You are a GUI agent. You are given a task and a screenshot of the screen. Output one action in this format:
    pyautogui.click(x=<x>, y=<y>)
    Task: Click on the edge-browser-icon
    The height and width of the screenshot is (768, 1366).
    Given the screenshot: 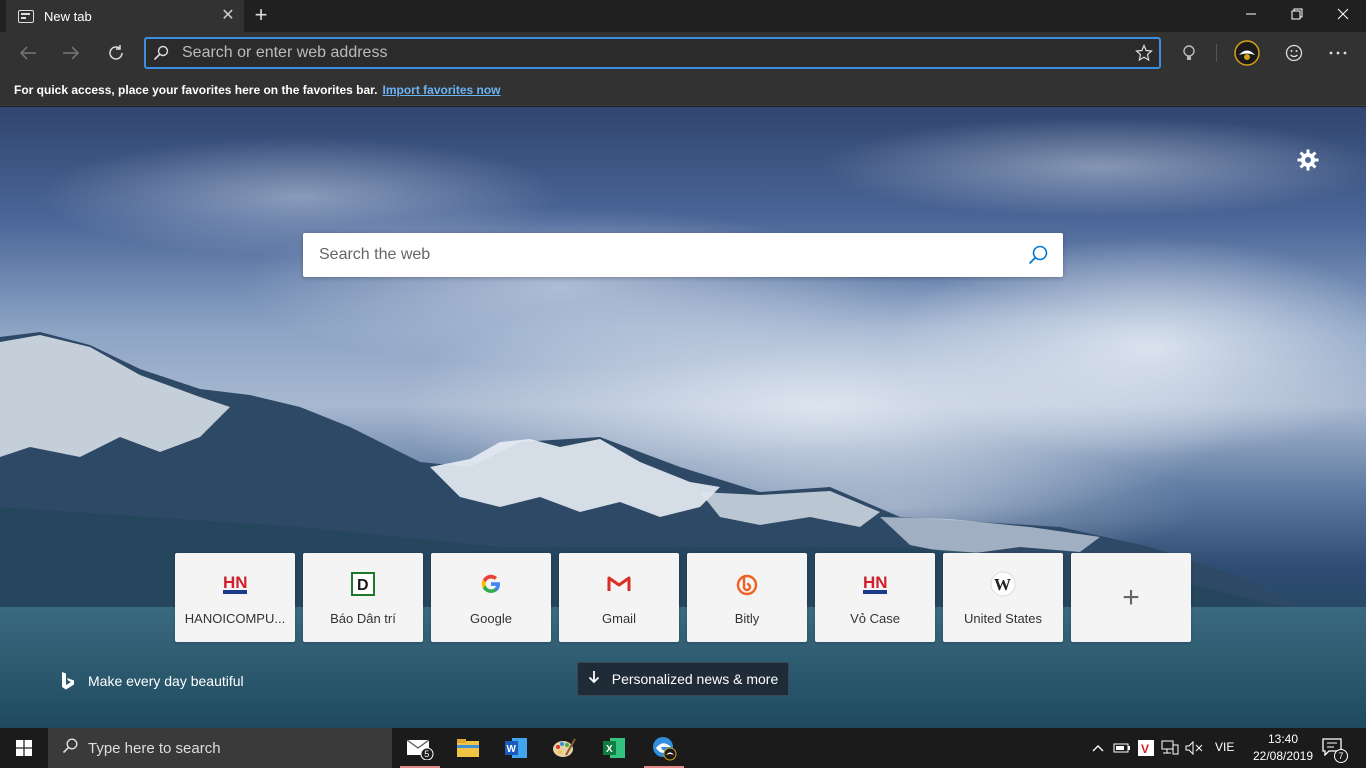 What is the action you would take?
    pyautogui.click(x=665, y=749)
    